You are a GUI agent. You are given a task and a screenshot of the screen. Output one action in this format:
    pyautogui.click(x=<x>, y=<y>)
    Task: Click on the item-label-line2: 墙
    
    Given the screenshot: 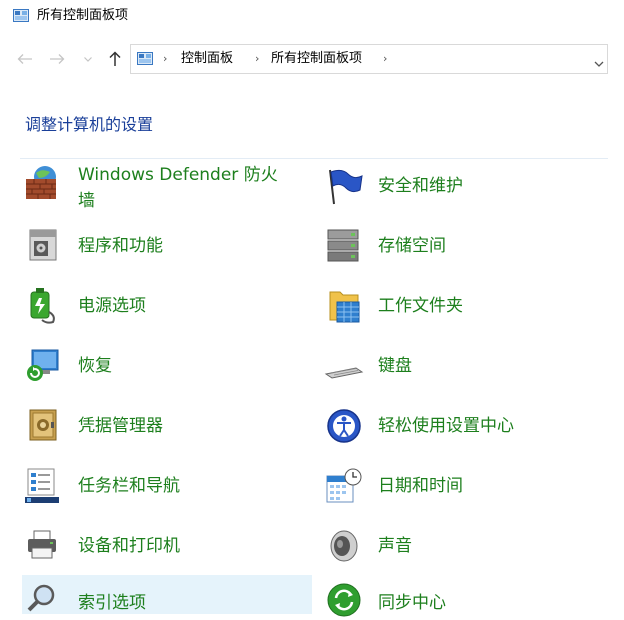 What is the action you would take?
    pyautogui.click(x=86, y=201)
    